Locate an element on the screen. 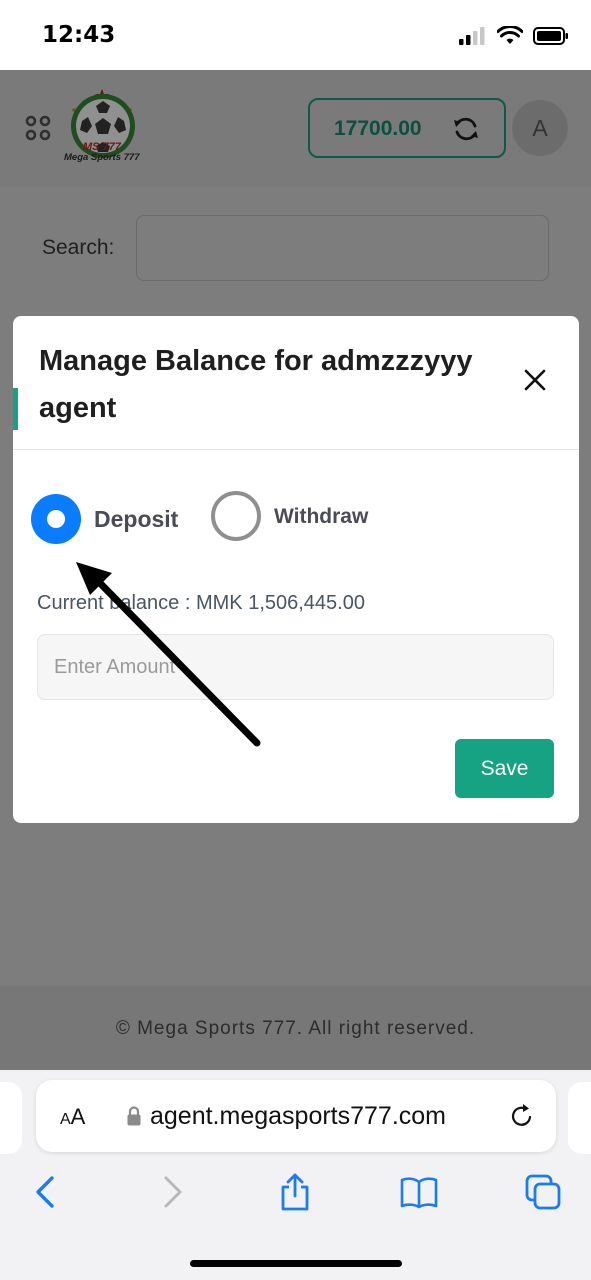 The image size is (591, 1280). cellular-signal-icon is located at coordinates (472, 36).